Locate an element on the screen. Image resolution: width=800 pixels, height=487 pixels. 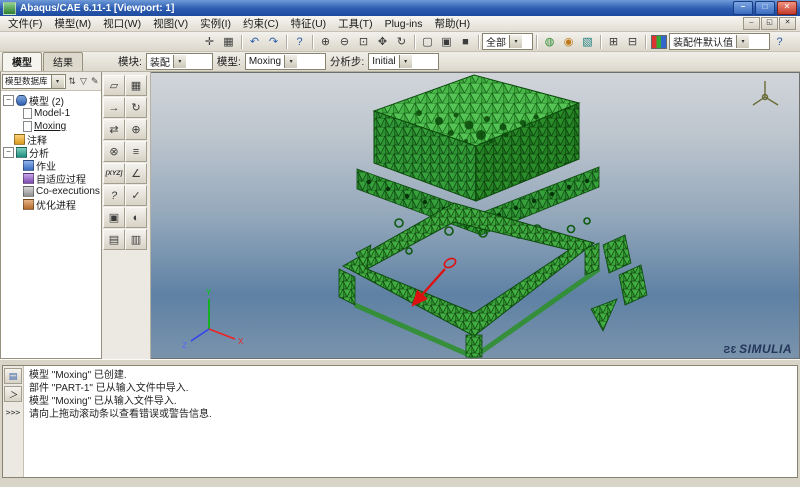
translate-instance-button: → is located at coordinates (114, 107).